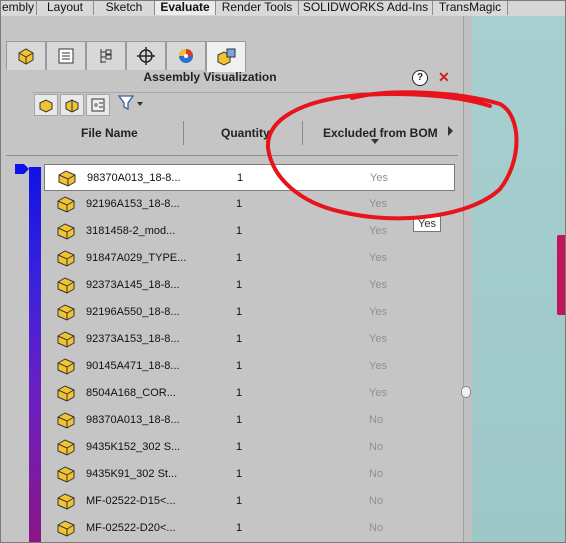  I want to click on column-header-file-name: File Name, so click(109, 133).